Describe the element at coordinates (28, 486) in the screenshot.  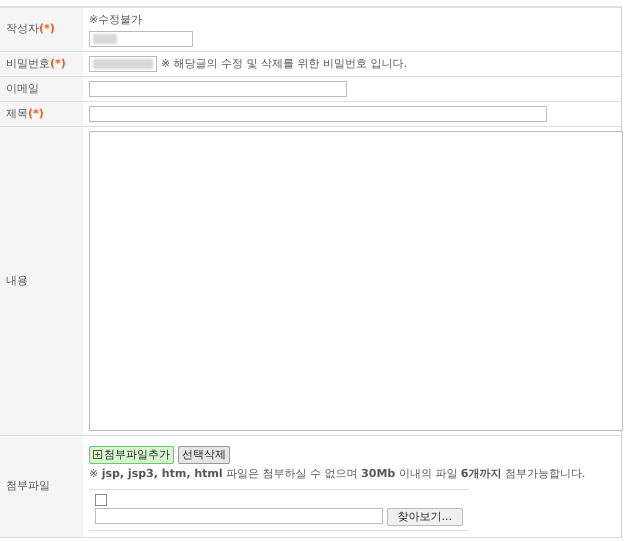
I see `field-label: 첨부파일` at that location.